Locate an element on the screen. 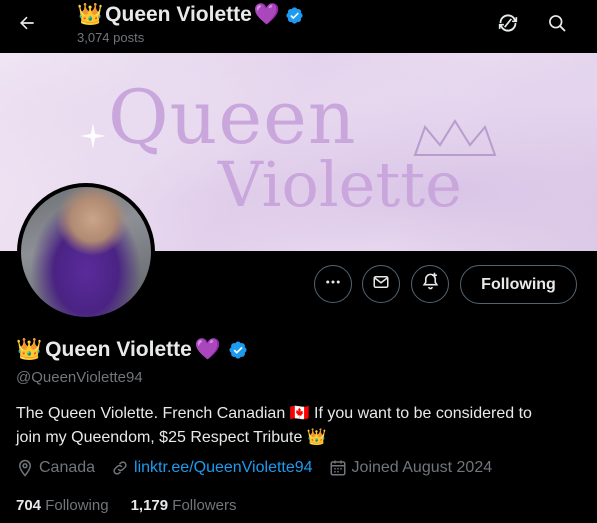 The image size is (597, 523). profile-name: 👑 Queen Violette 💜 is located at coordinates (132, 350).